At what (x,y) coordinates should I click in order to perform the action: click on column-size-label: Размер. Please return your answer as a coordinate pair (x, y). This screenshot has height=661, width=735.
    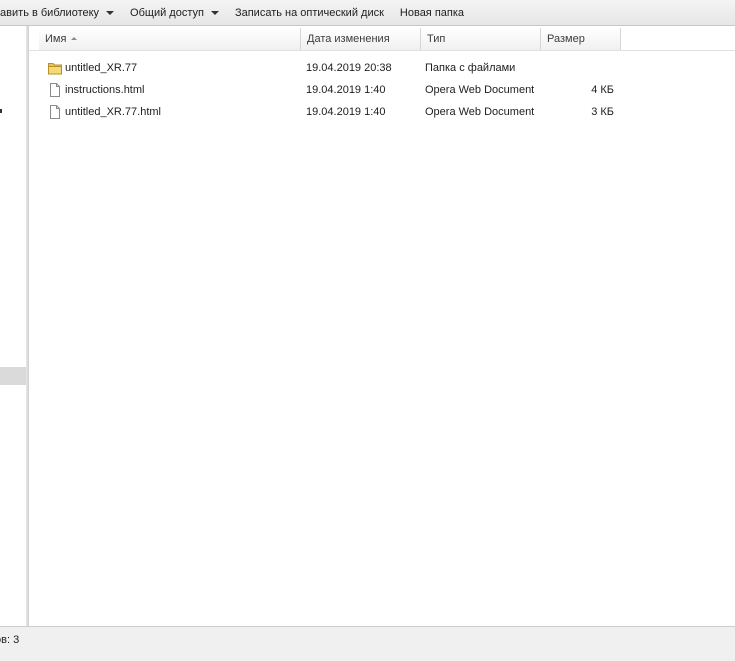
    Looking at the image, I should click on (566, 39).